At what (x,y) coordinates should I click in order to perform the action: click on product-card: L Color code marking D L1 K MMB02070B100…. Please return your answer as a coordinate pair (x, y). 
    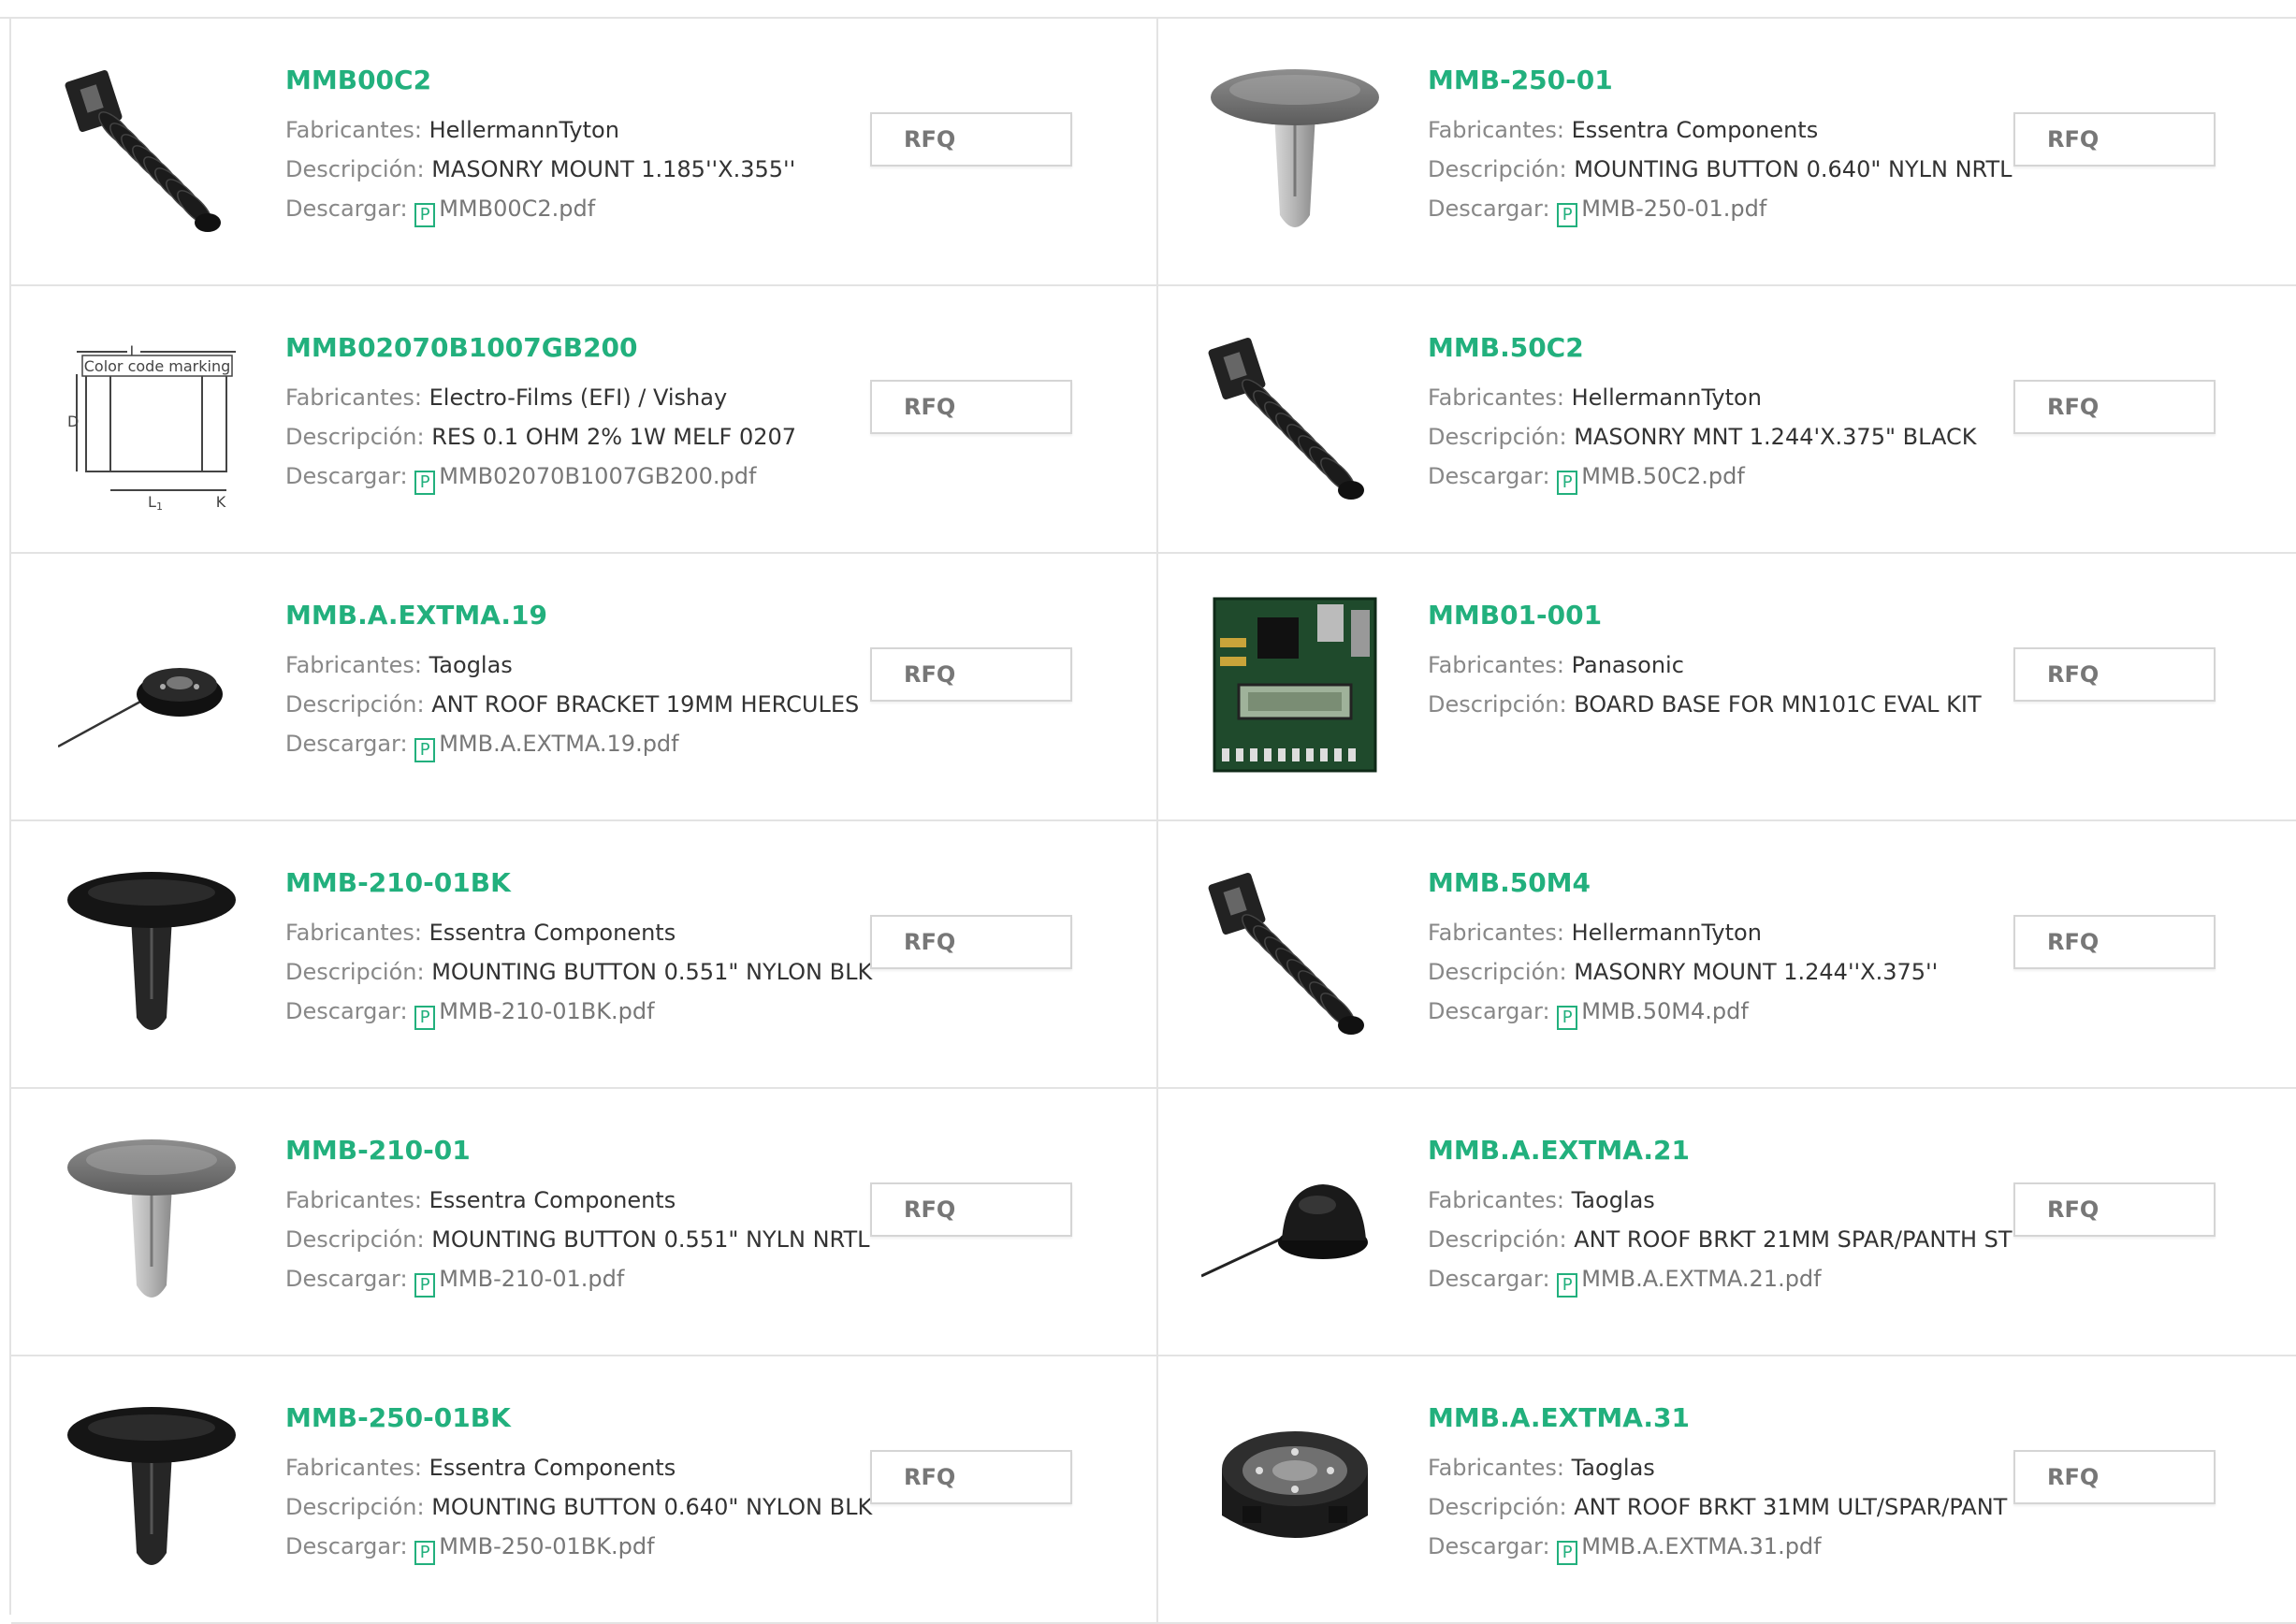
    Looking at the image, I should click on (584, 420).